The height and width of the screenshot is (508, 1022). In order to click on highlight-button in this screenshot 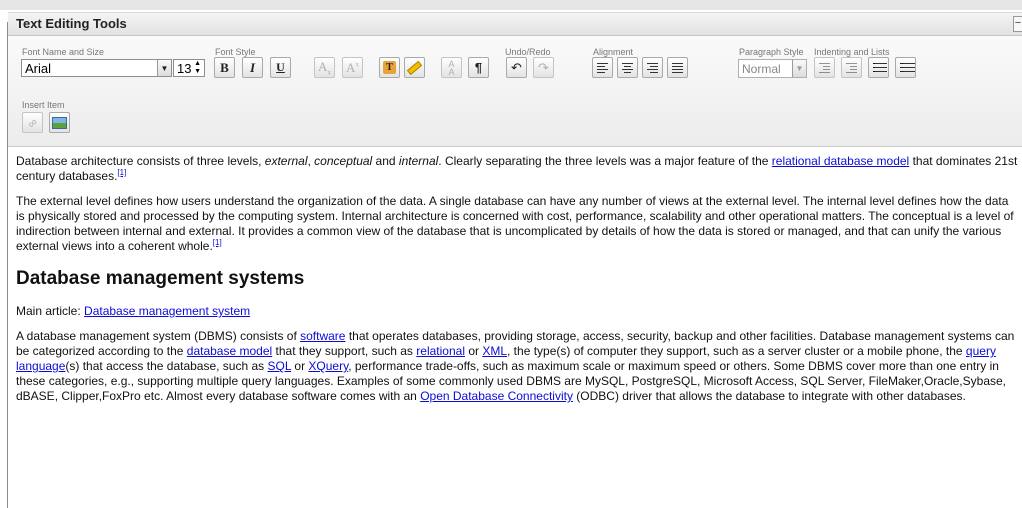, I will do `click(414, 67)`.